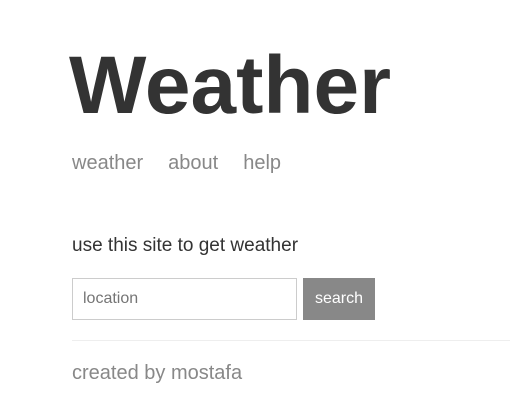 The image size is (510, 420). What do you see at coordinates (291, 340) in the screenshot?
I see `footer-divider` at bounding box center [291, 340].